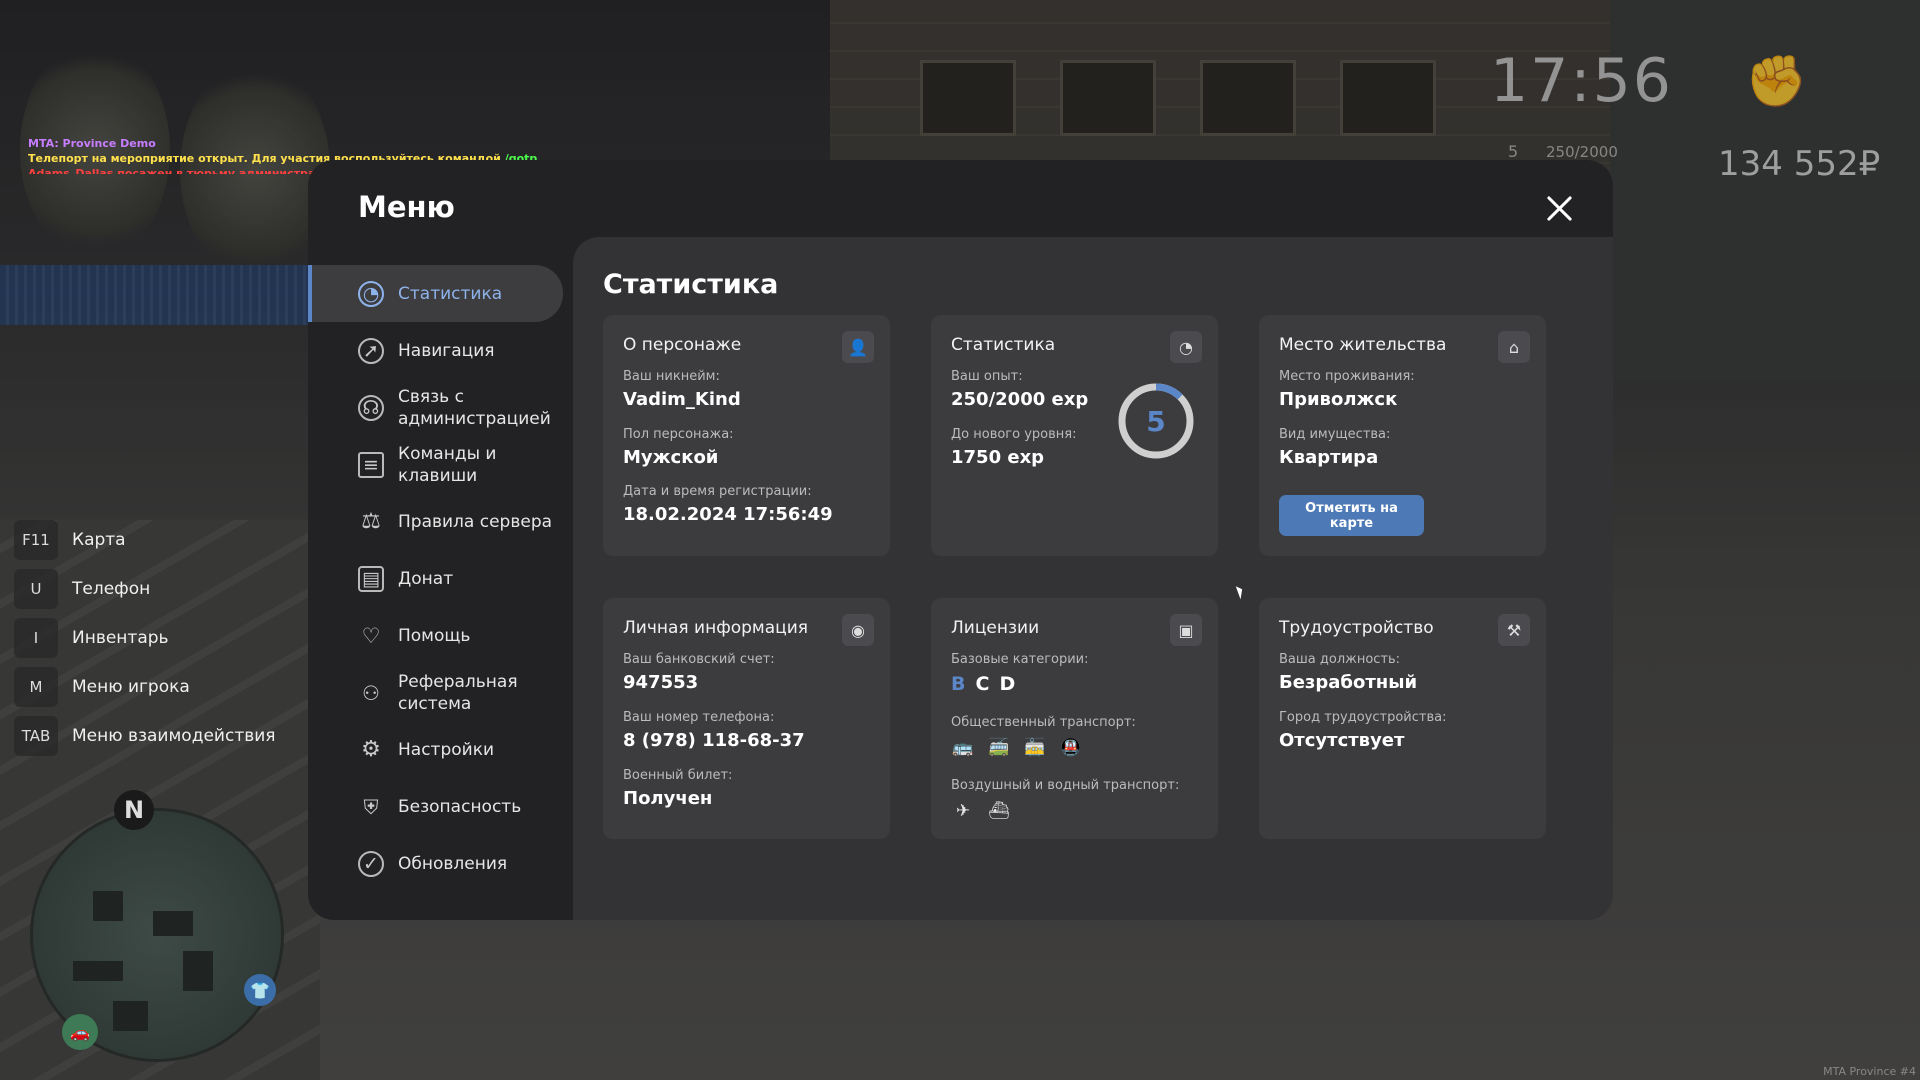 The height and width of the screenshot is (1080, 1920). I want to click on hud-clock: 17:56, so click(1581, 81).